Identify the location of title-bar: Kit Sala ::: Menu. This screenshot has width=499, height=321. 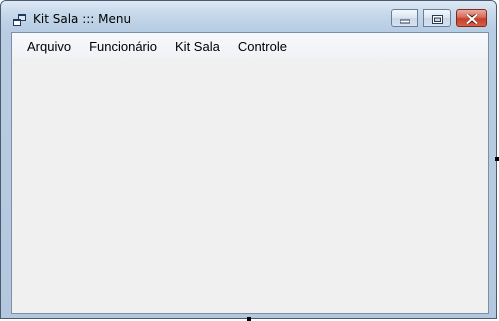
(248, 16).